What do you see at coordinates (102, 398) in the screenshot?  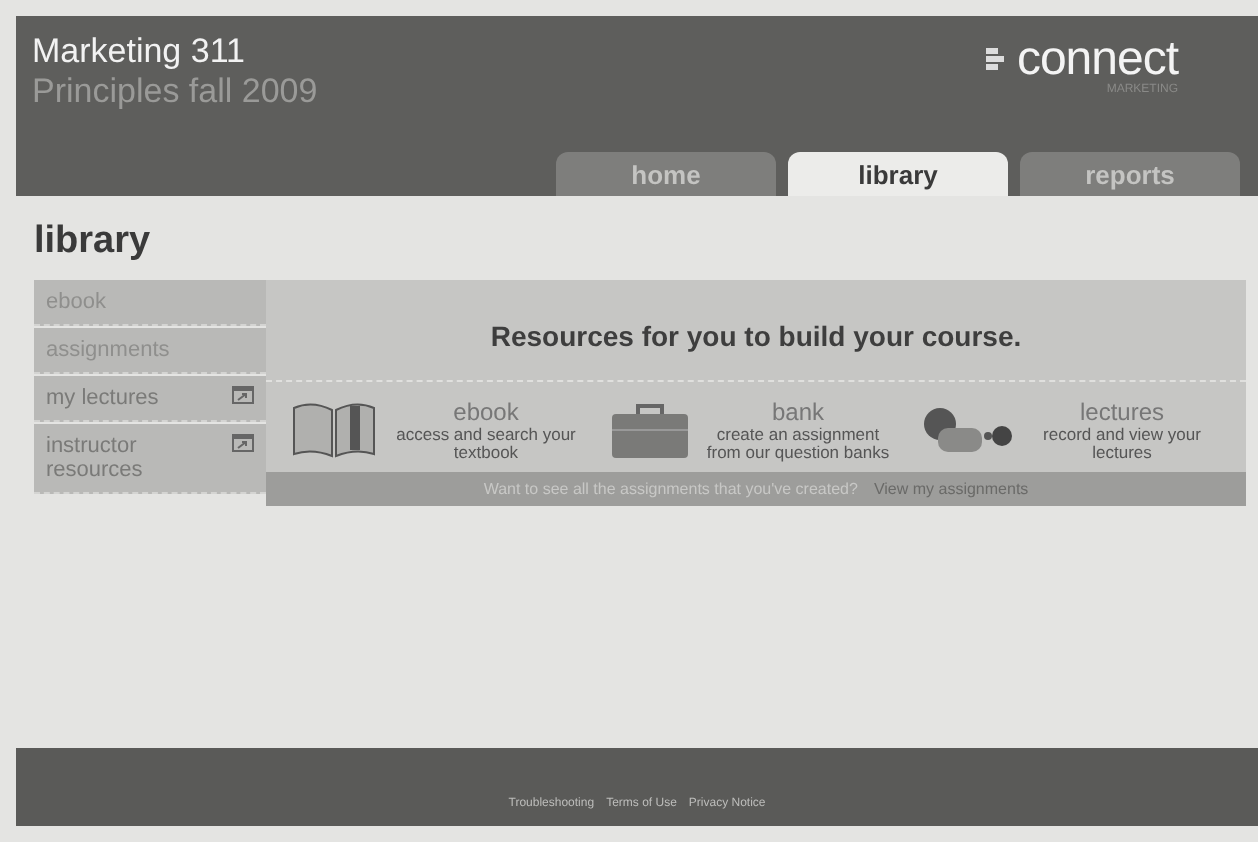 I see `sidebar-label: my lectures` at bounding box center [102, 398].